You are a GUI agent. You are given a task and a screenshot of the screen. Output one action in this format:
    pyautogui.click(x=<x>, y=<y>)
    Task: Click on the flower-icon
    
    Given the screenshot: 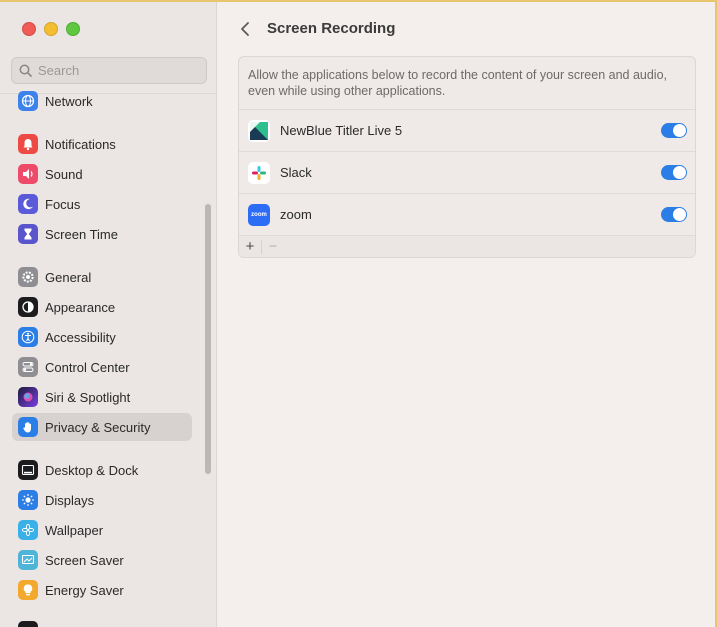 What is the action you would take?
    pyautogui.click(x=28, y=530)
    